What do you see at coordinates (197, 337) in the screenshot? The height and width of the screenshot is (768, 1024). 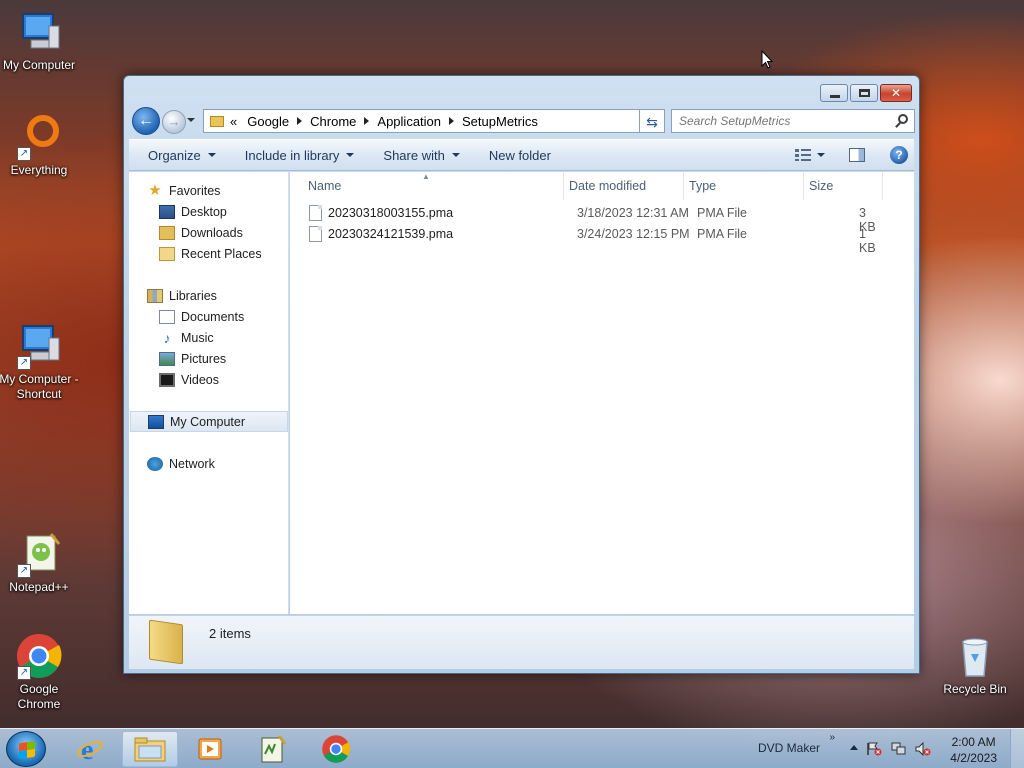 I see `nav-item-label: Music` at bounding box center [197, 337].